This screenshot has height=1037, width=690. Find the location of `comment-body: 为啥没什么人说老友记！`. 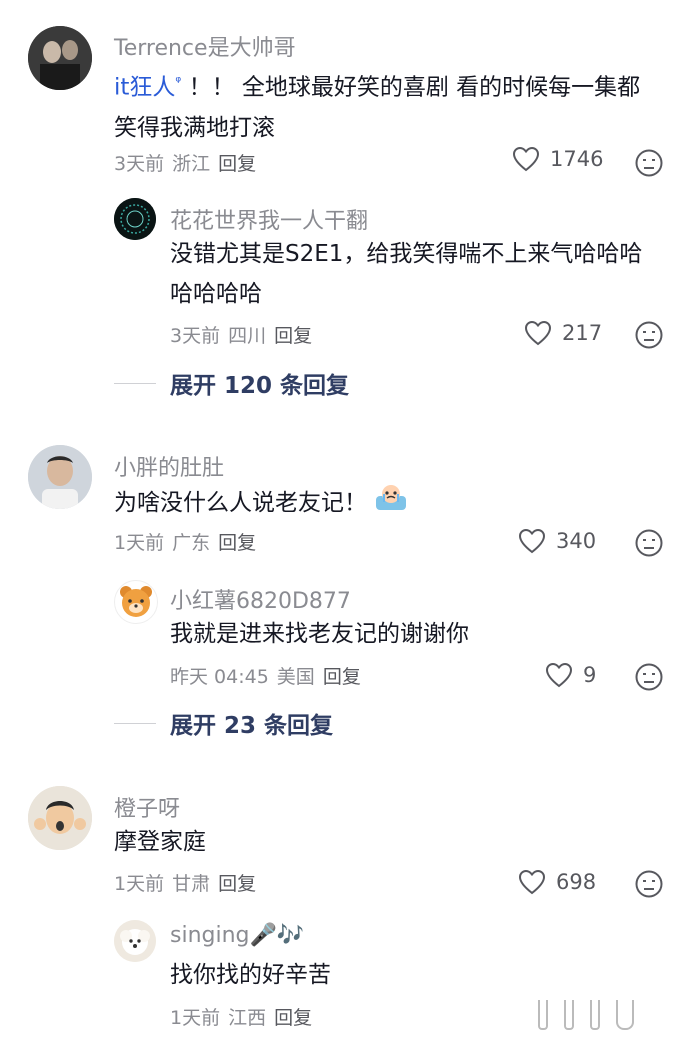

comment-body: 为啥没什么人说老友记！ is located at coordinates (240, 503).